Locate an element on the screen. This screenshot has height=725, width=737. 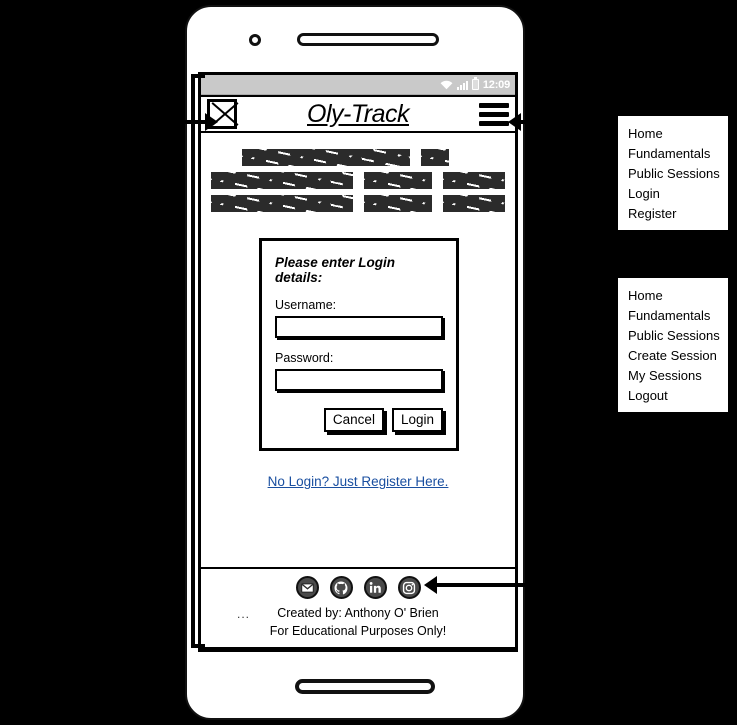
password-label: Password: is located at coordinates (304, 358).